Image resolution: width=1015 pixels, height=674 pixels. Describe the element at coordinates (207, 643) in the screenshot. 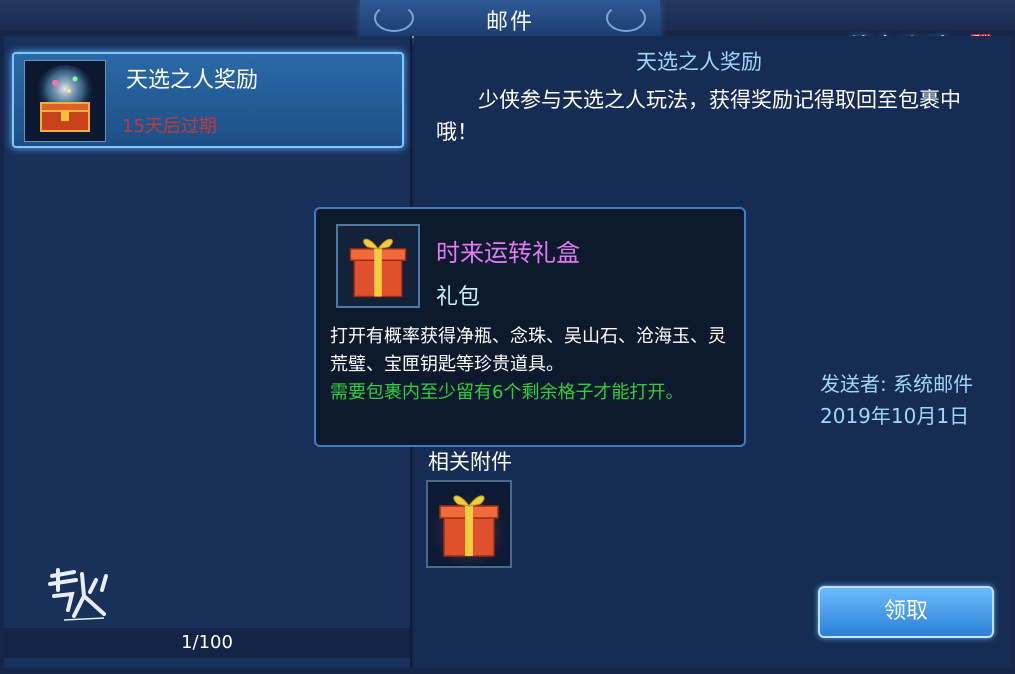

I see `page-indicator: 1/100` at that location.